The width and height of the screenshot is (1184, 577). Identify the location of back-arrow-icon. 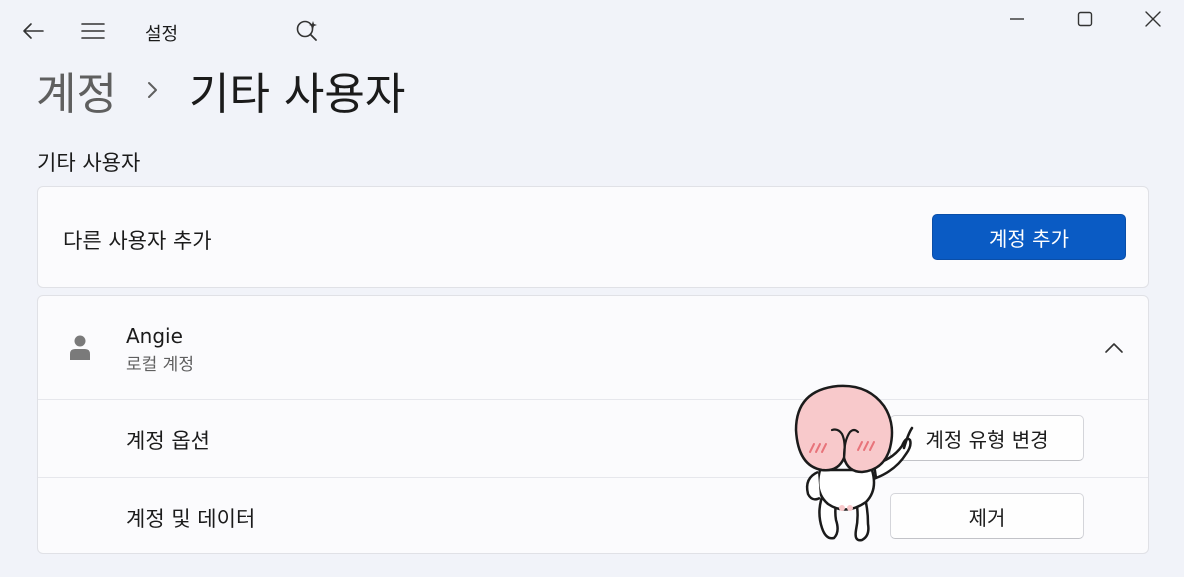
(33, 31).